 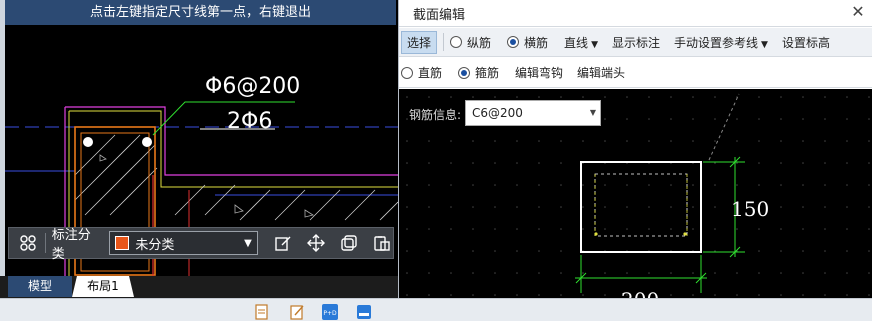 I want to click on radio-longitudinal-label: 纵筋, so click(x=479, y=42).